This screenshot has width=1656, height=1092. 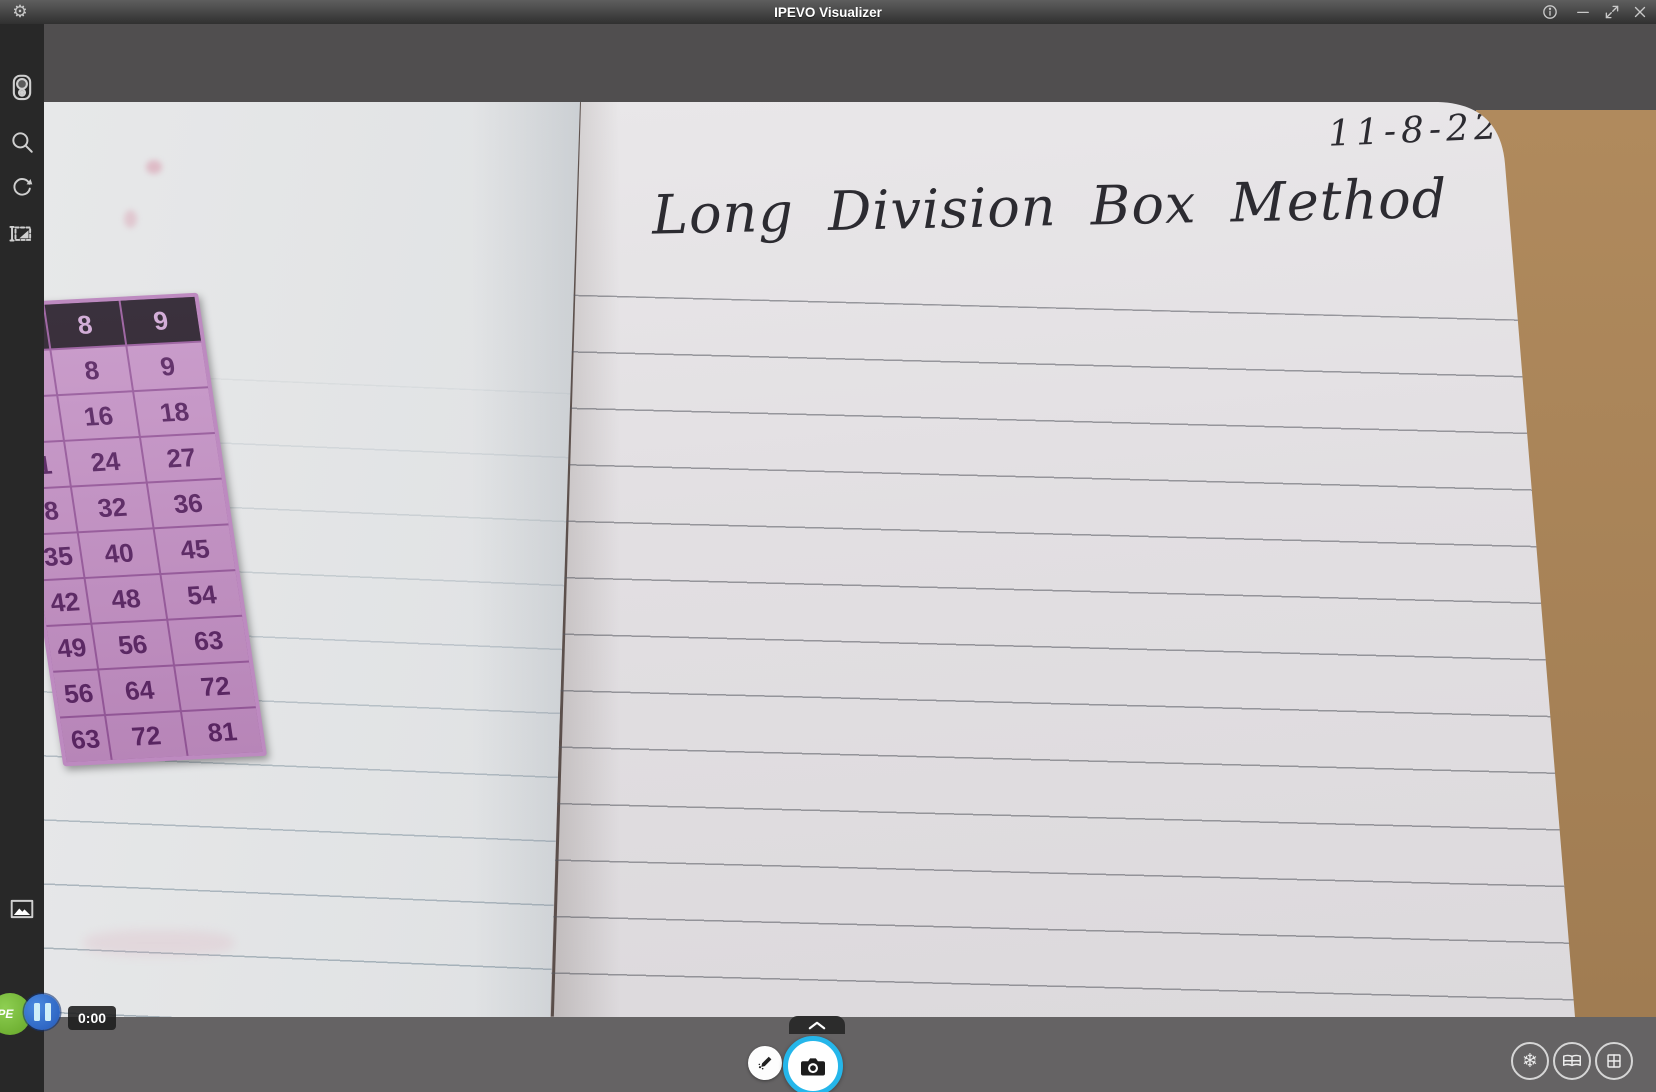 I want to click on document-camera-icon, so click(x=22, y=87).